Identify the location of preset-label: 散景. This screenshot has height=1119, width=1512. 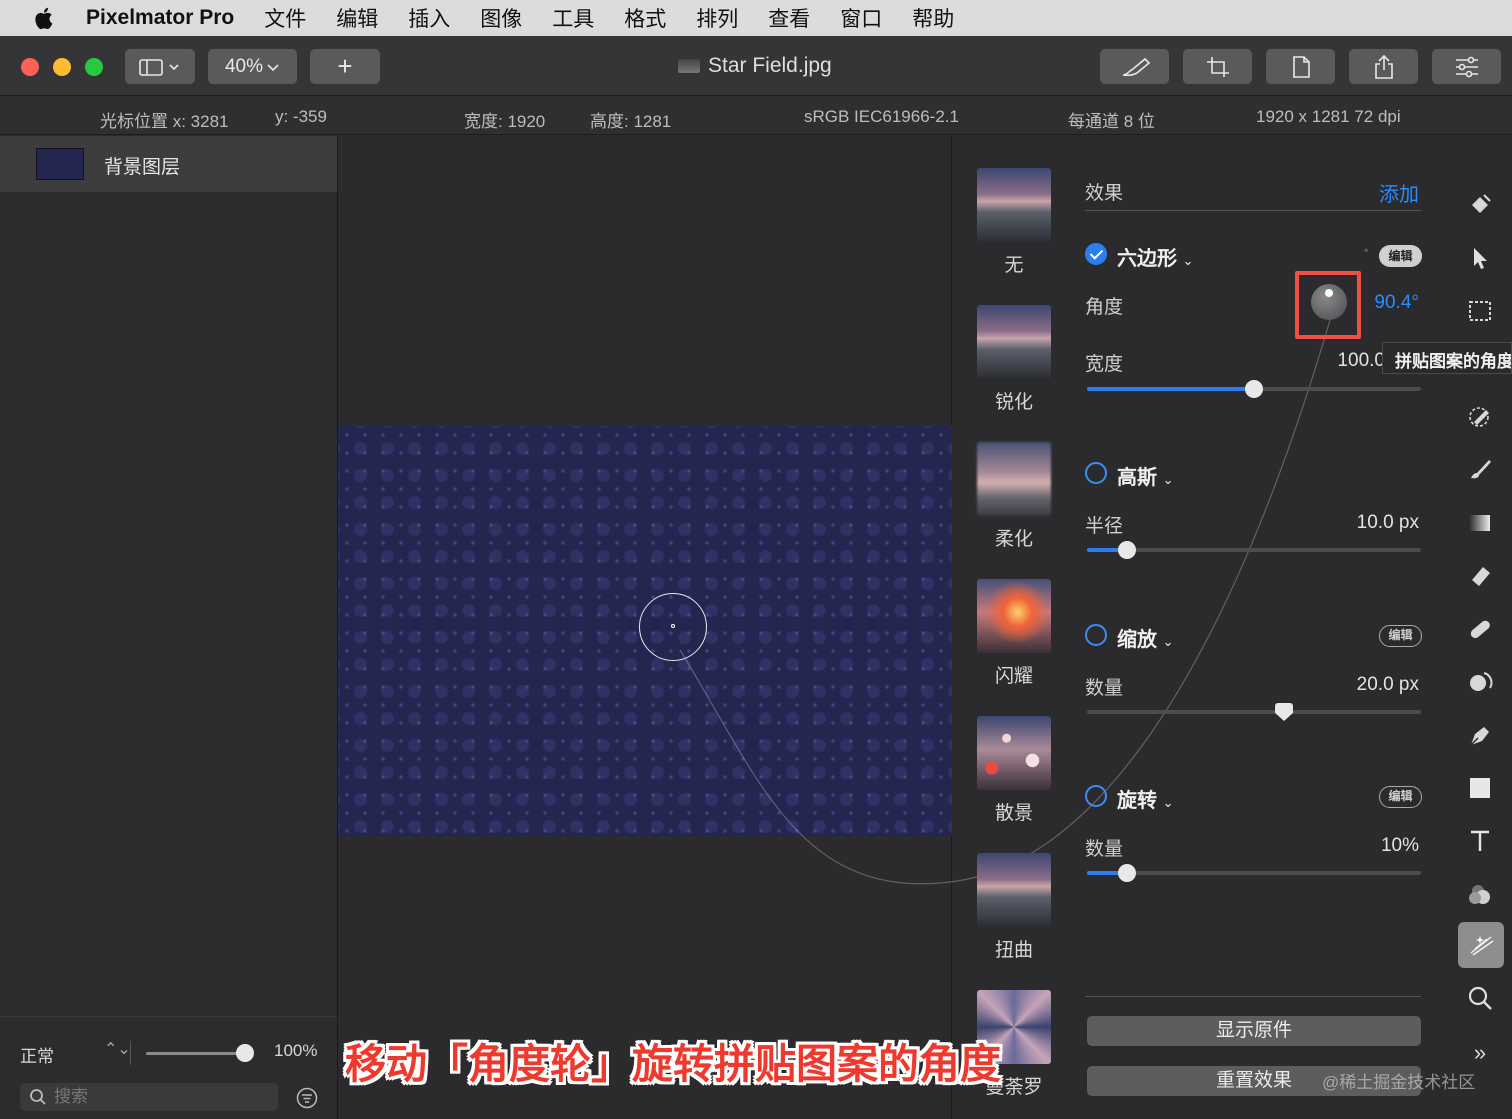
(1013, 813).